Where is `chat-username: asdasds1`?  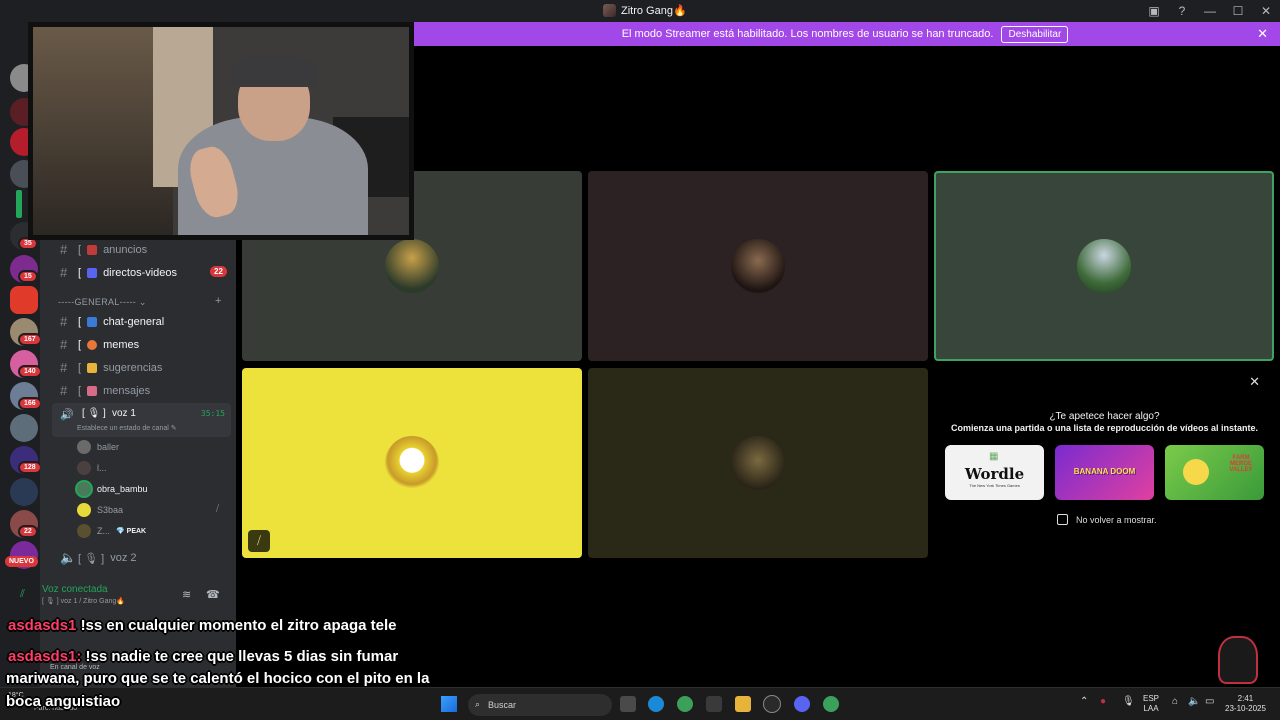 chat-username: asdasds1 is located at coordinates (42, 625).